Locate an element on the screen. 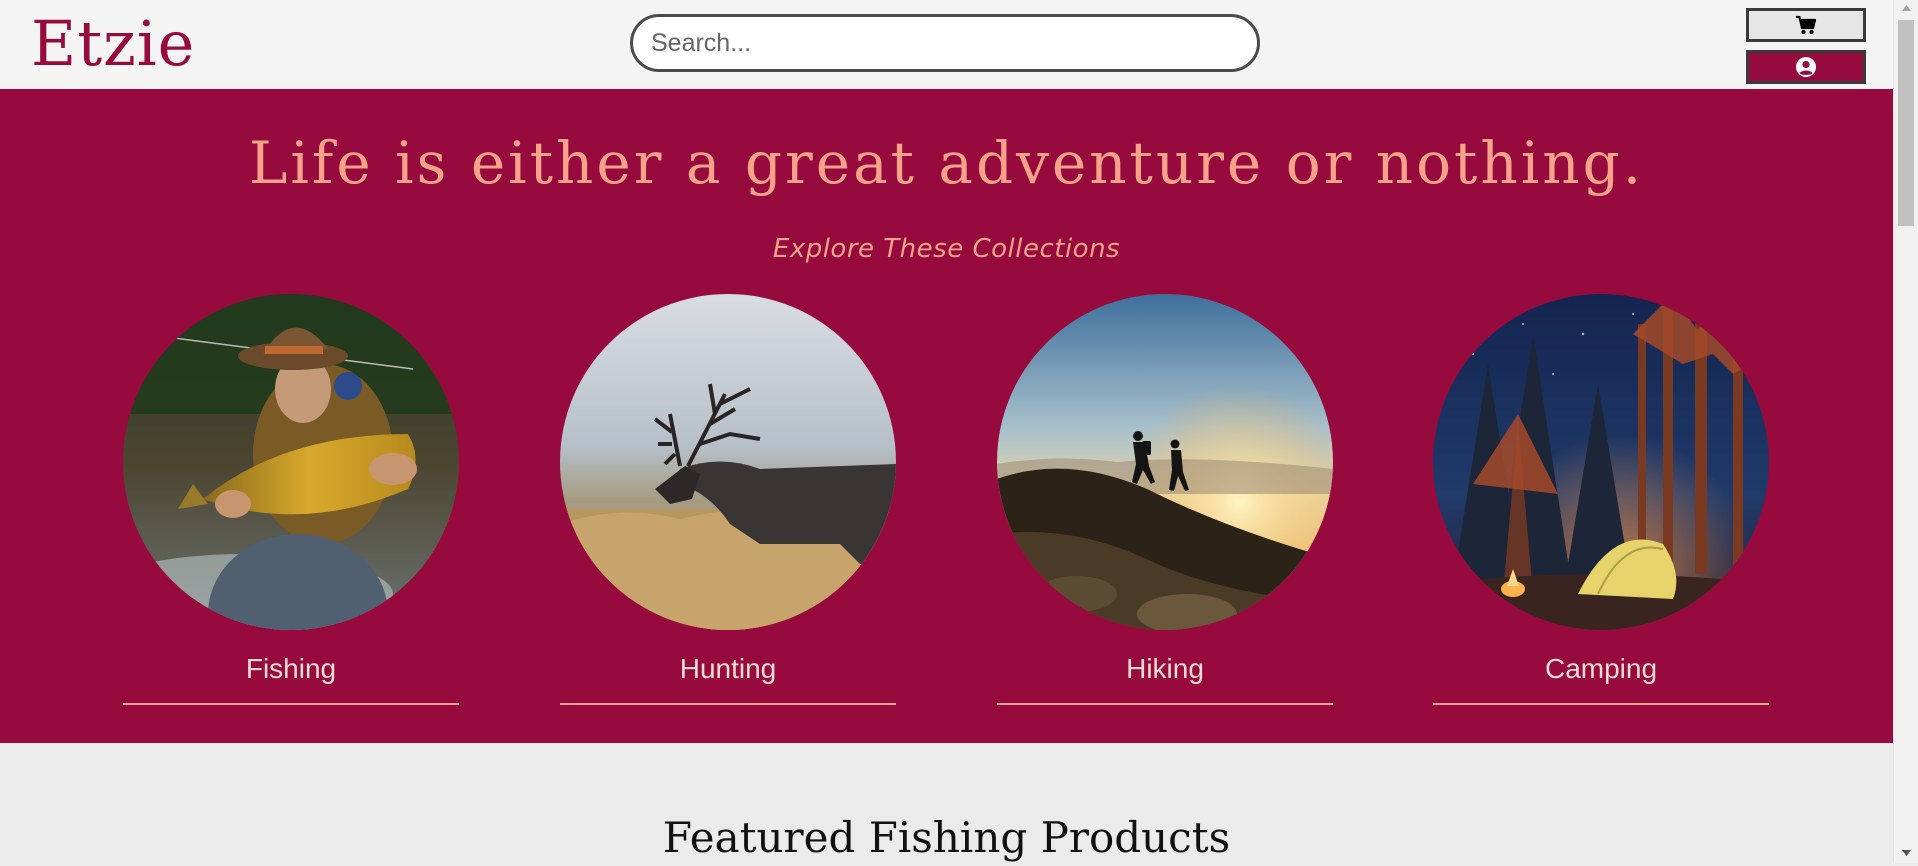 This screenshot has height=866, width=1918. chevron-down-icon is located at coordinates (1906, 853).